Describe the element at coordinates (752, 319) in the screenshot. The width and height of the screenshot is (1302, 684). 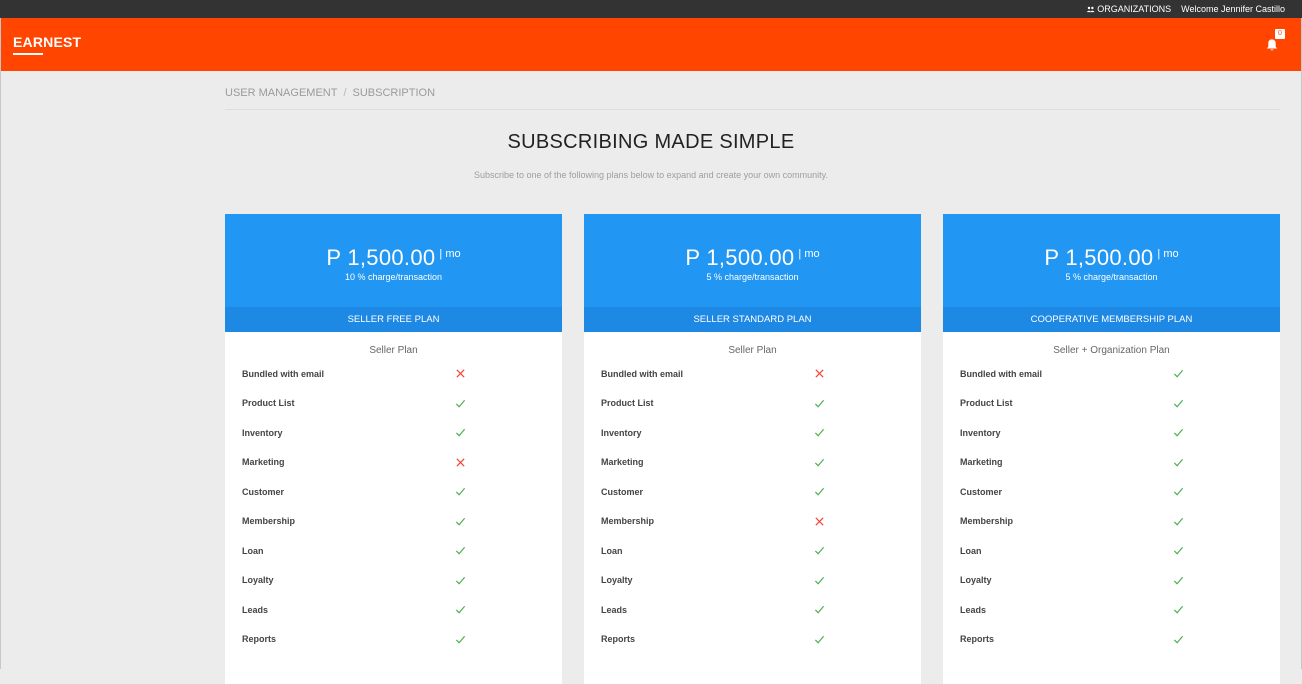
I see `plan-name: SELLER STANDARD PLAN` at that location.